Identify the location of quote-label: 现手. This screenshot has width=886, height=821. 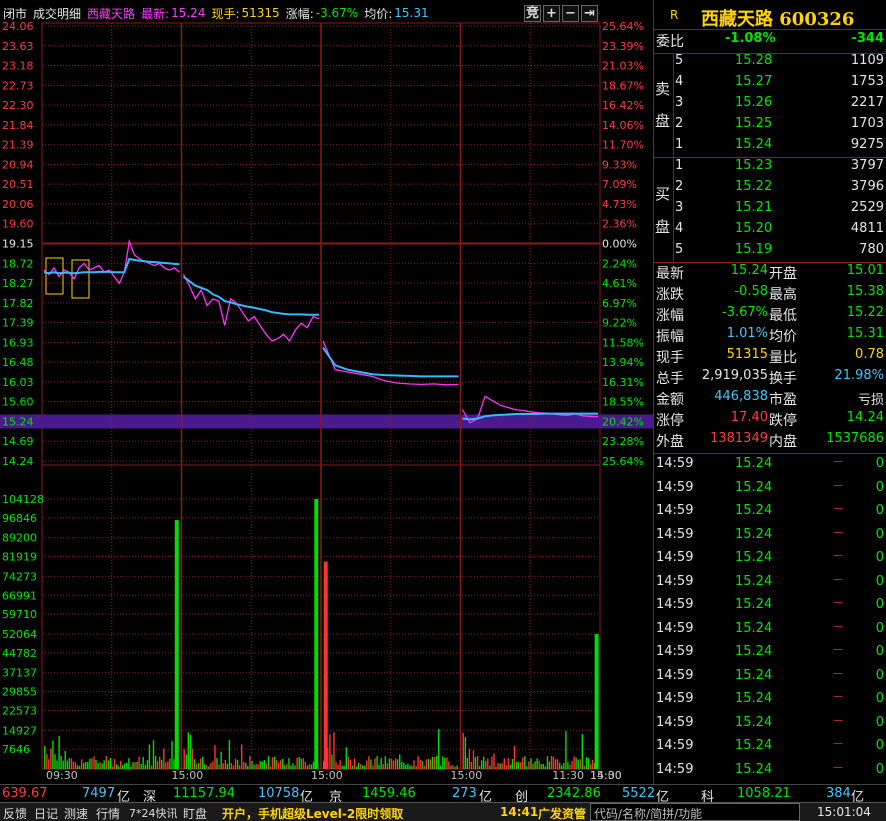
(670, 358).